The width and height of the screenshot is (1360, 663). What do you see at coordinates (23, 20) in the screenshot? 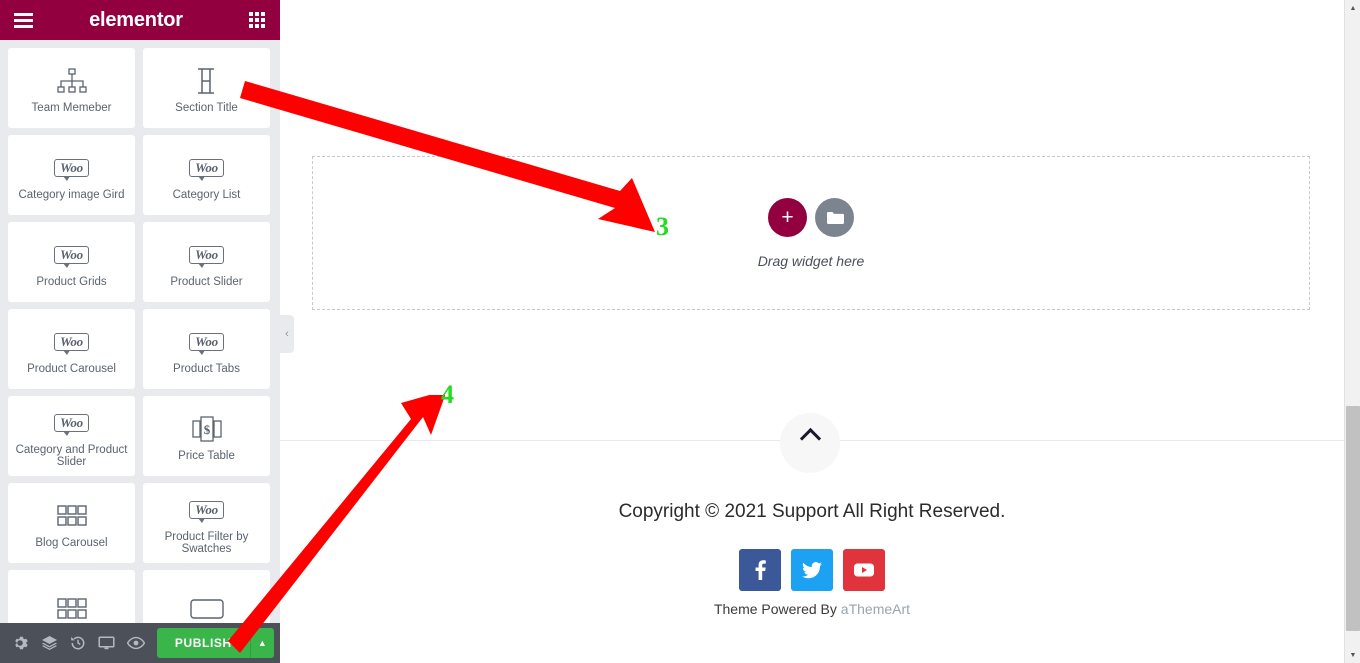
I see `hamburger-menu-icon` at bounding box center [23, 20].